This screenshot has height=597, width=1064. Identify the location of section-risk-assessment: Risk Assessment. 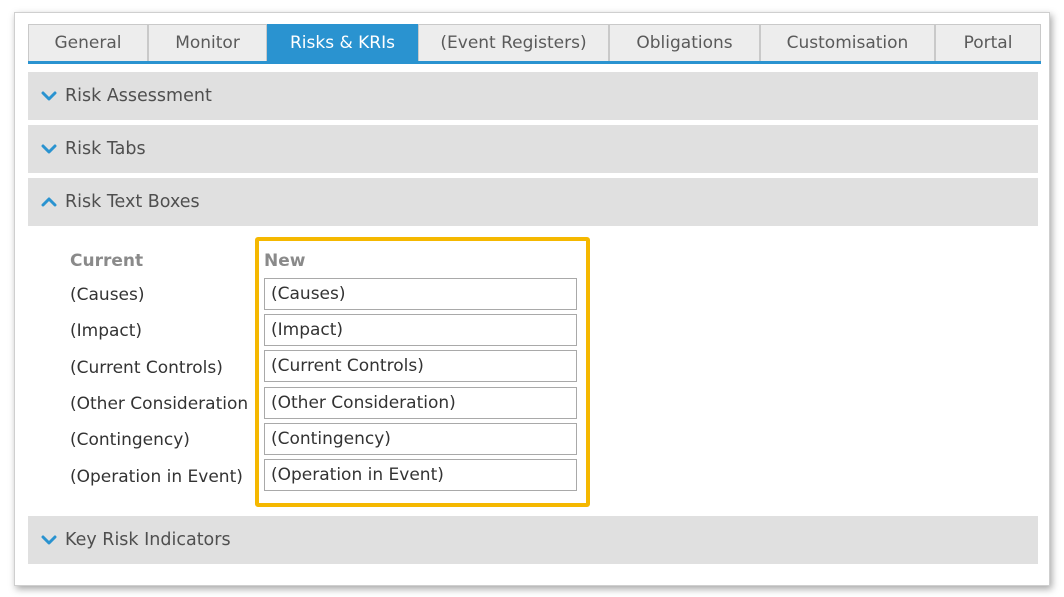
(533, 96).